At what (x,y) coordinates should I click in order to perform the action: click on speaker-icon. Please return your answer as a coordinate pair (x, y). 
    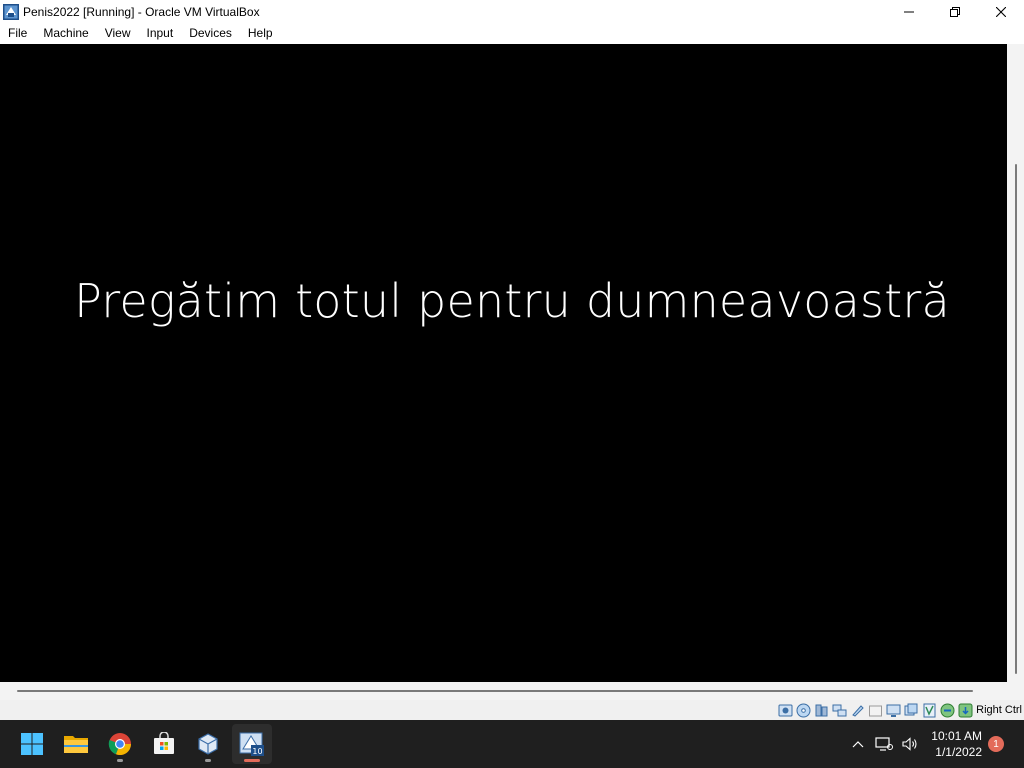
    Looking at the image, I should click on (909, 744).